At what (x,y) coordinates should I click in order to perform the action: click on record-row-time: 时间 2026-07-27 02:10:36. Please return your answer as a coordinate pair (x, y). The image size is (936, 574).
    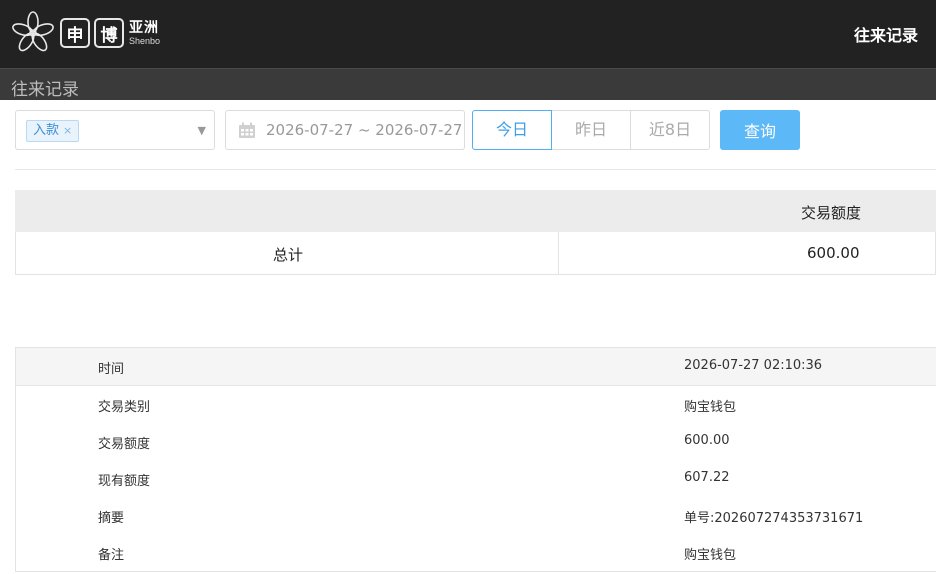
    Looking at the image, I should click on (476, 367).